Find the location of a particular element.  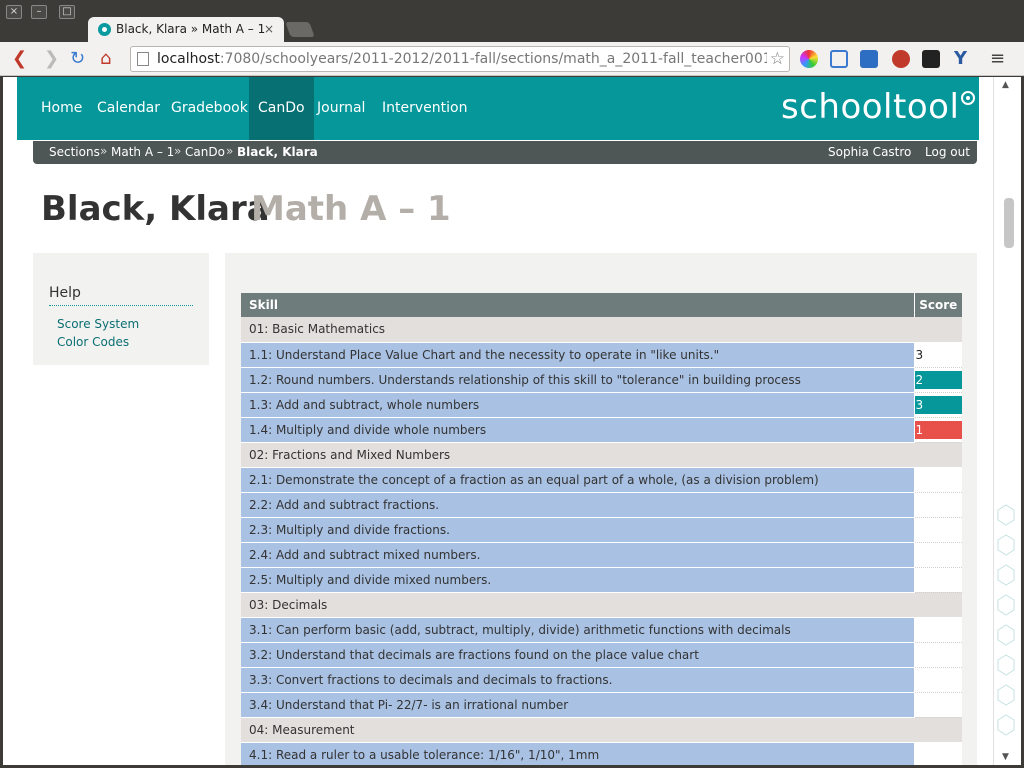

skill-group-row: 03: Decimals is located at coordinates (601, 605).